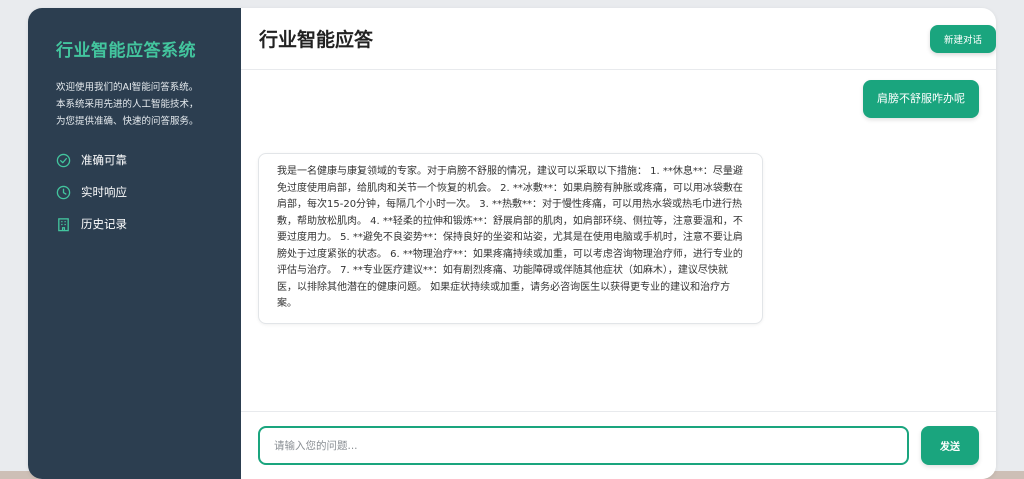 Image resolution: width=1024 pixels, height=479 pixels. What do you see at coordinates (126, 51) in the screenshot?
I see `sidebar-title: 行业智能应答系统` at bounding box center [126, 51].